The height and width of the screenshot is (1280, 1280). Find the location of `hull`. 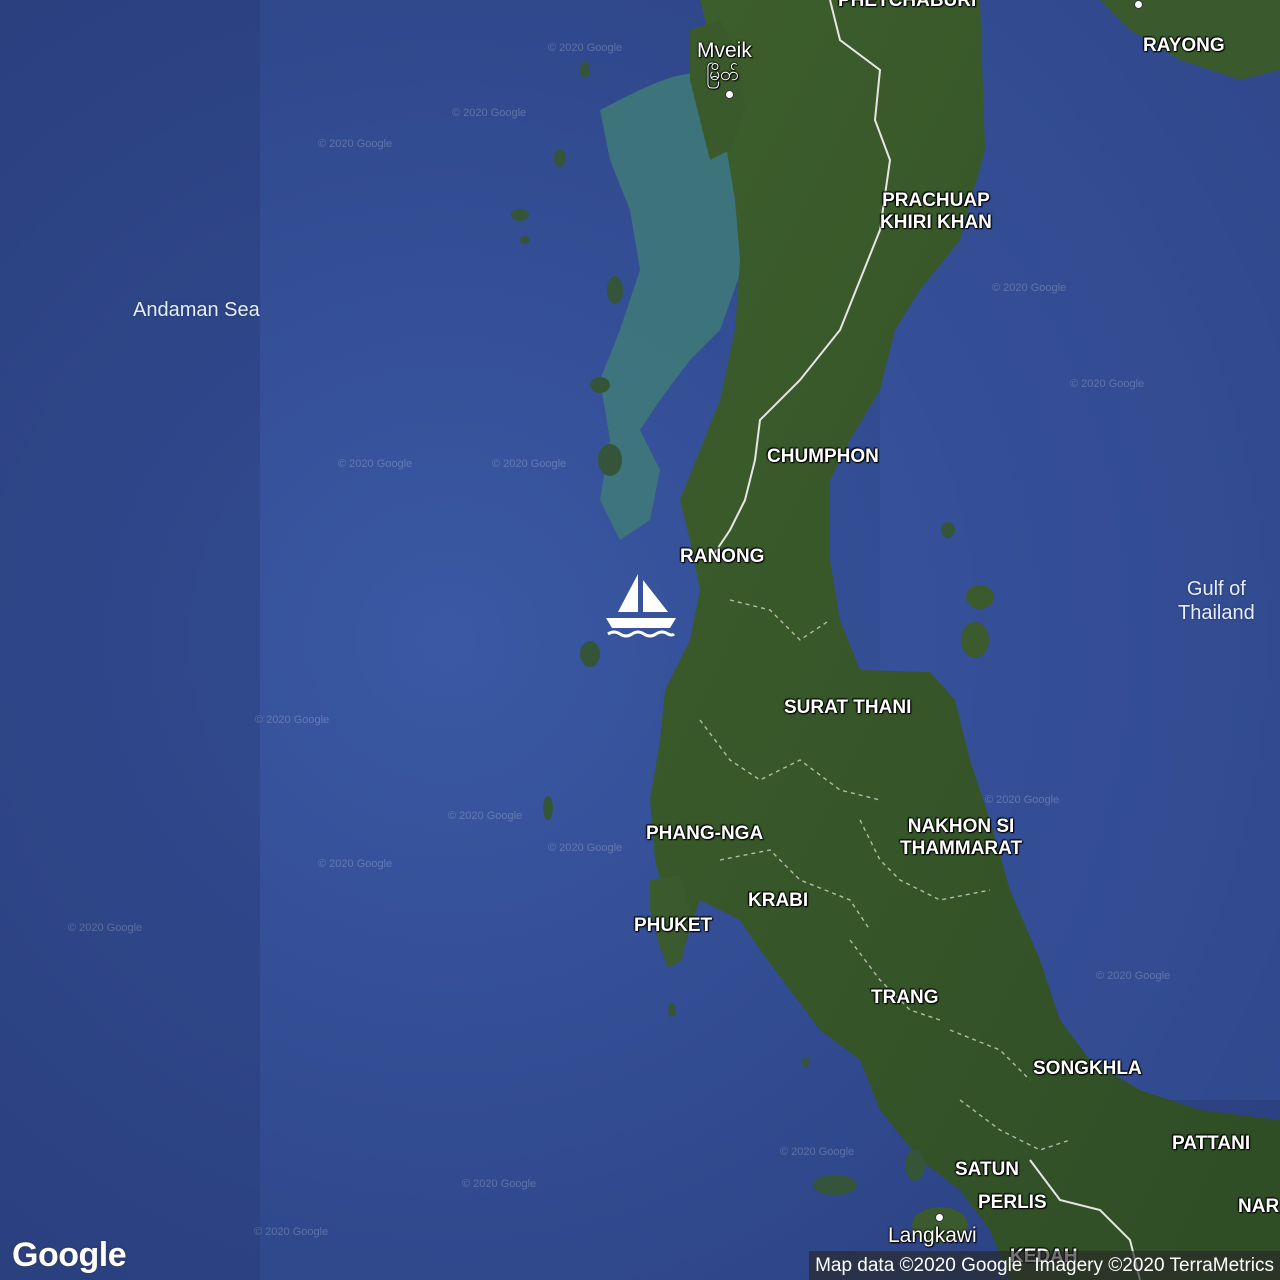

hull is located at coordinates (641, 623).